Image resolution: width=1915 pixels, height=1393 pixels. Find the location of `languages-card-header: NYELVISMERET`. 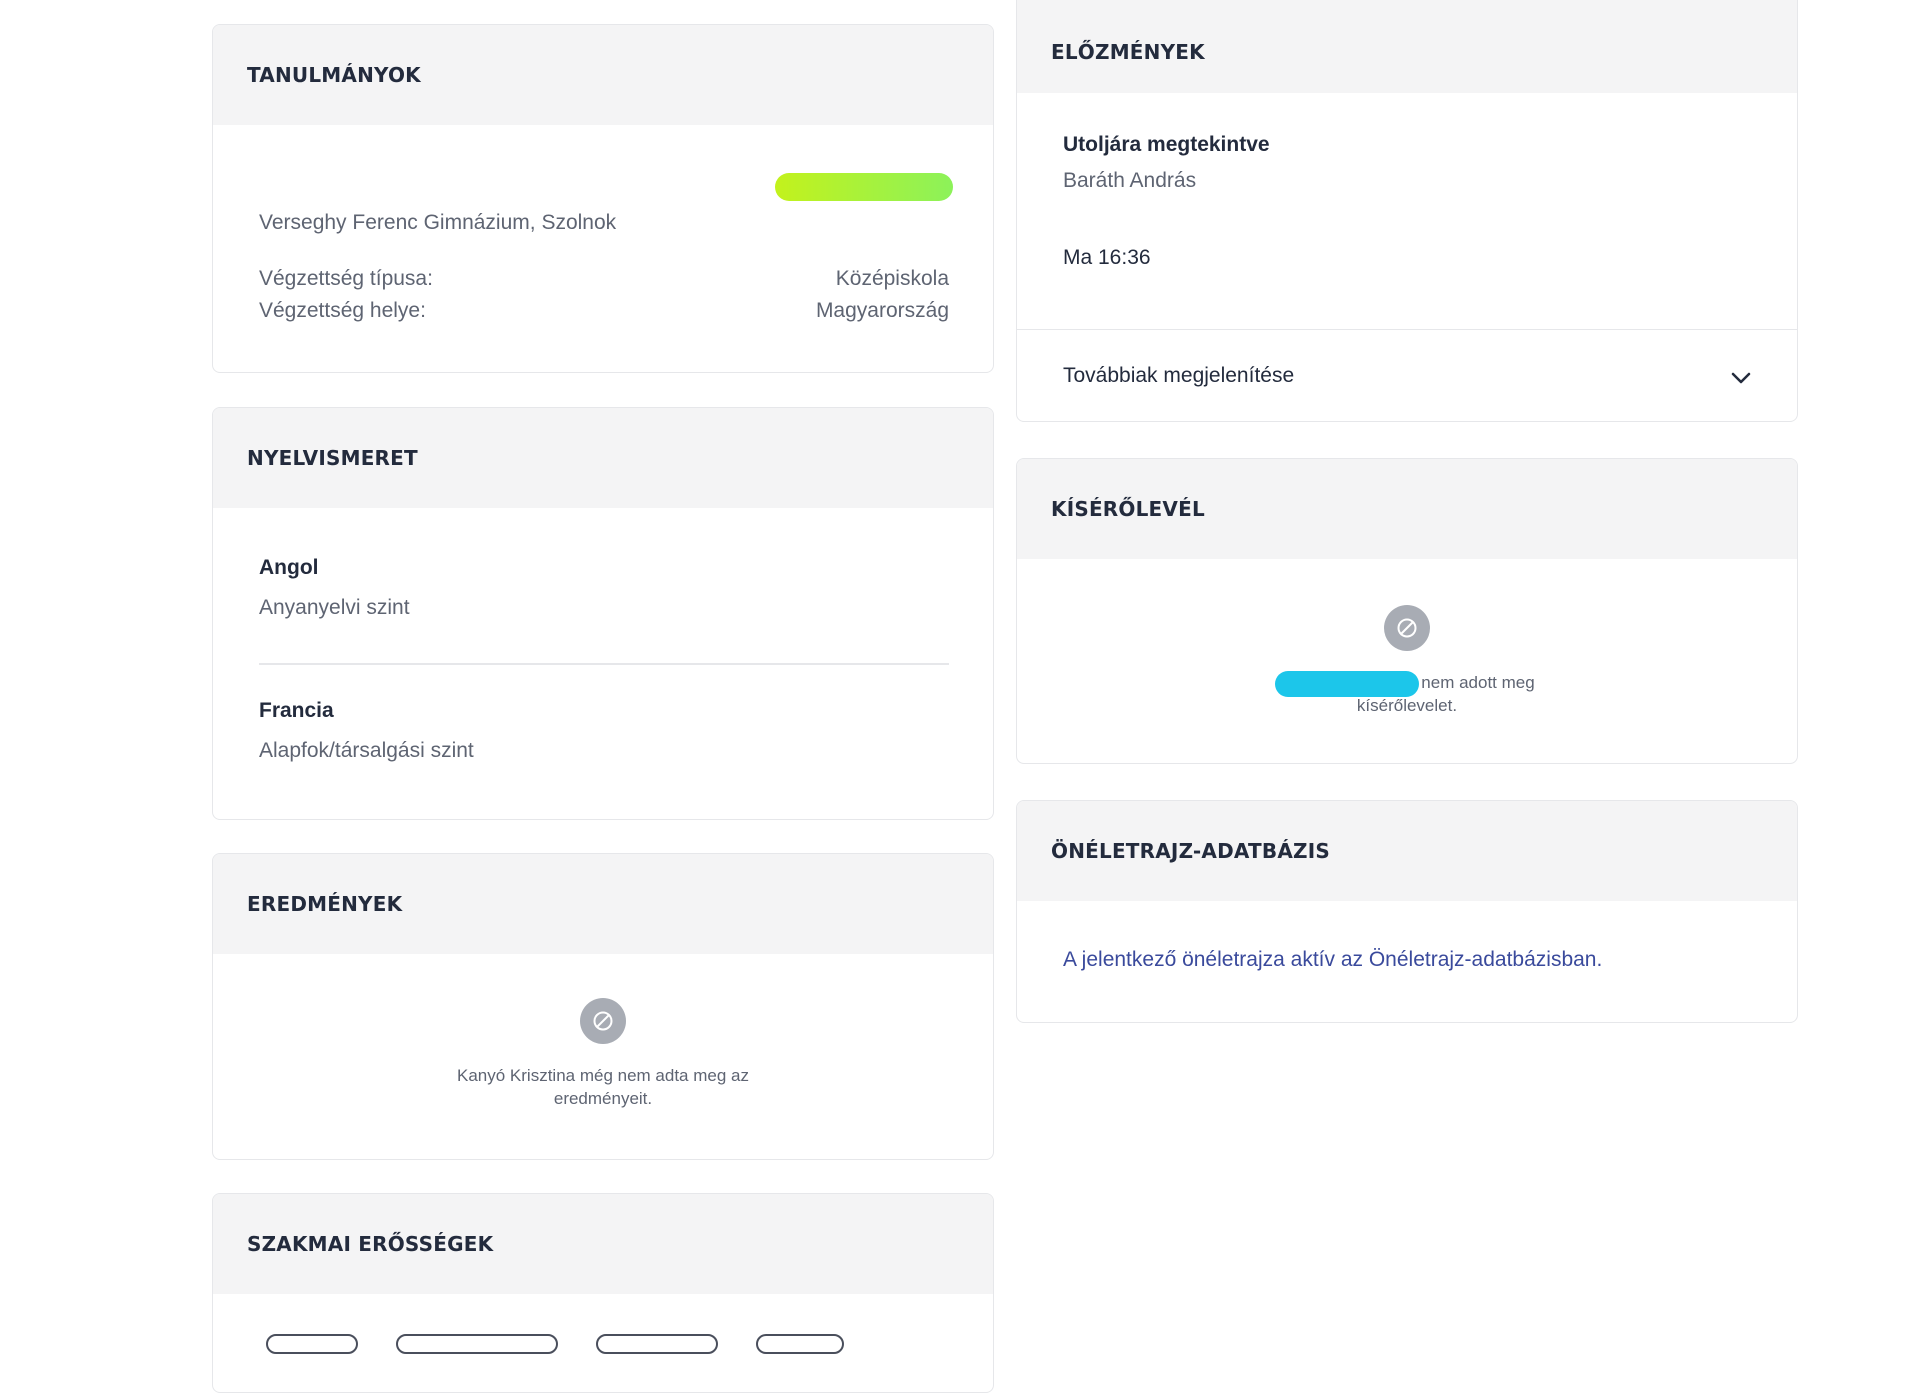

languages-card-header: NYELVISMERET is located at coordinates (603, 458).